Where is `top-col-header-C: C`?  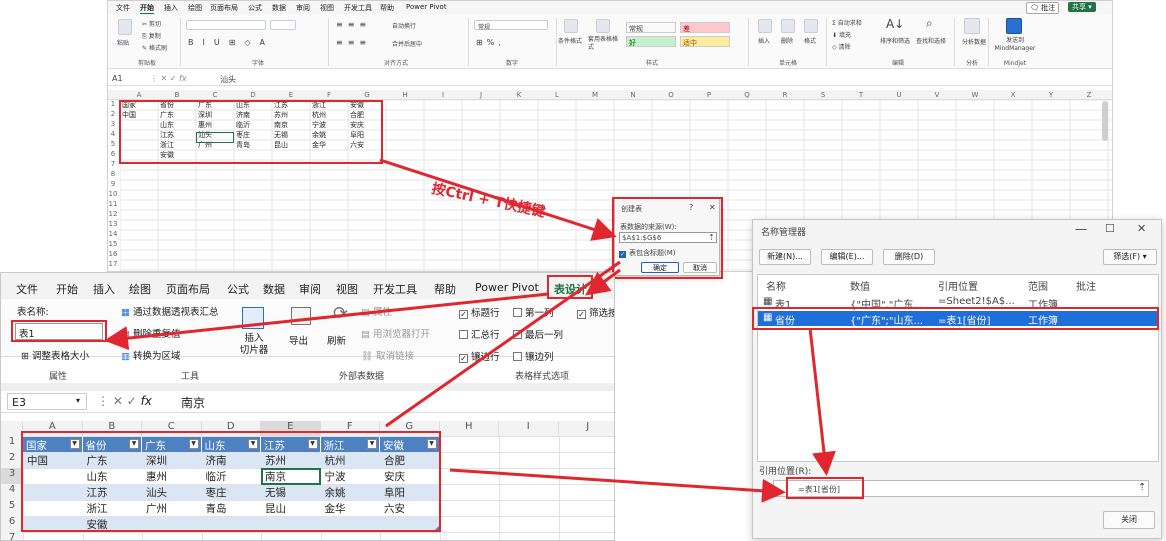
top-col-header-C: C is located at coordinates (215, 95).